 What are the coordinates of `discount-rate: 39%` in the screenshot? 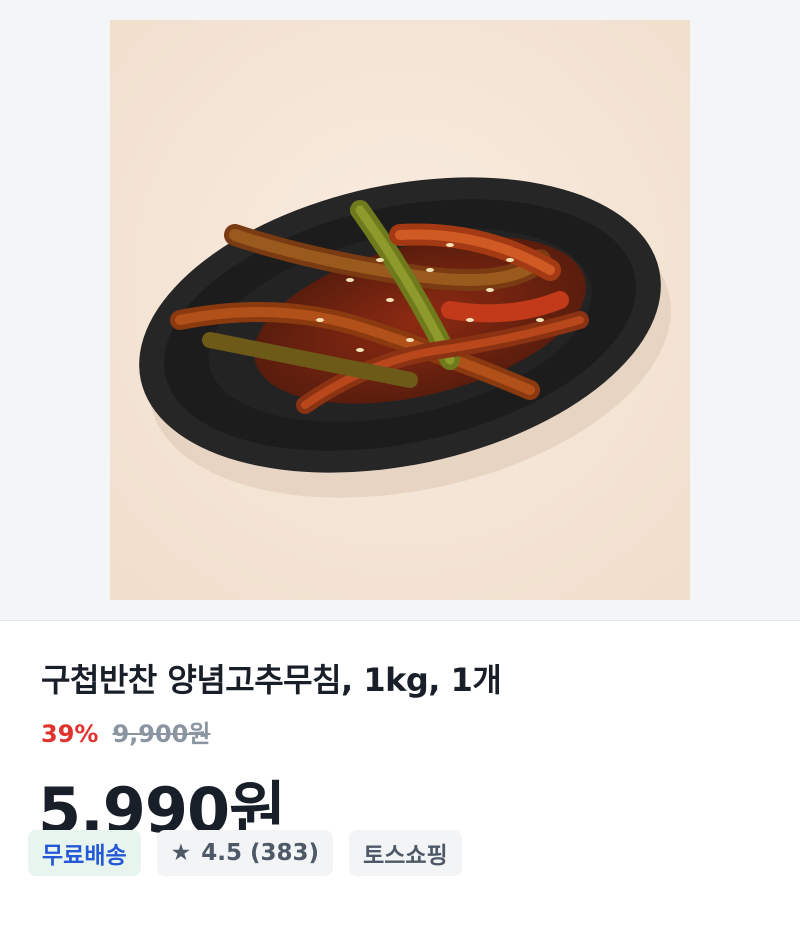 It's located at (70, 734).